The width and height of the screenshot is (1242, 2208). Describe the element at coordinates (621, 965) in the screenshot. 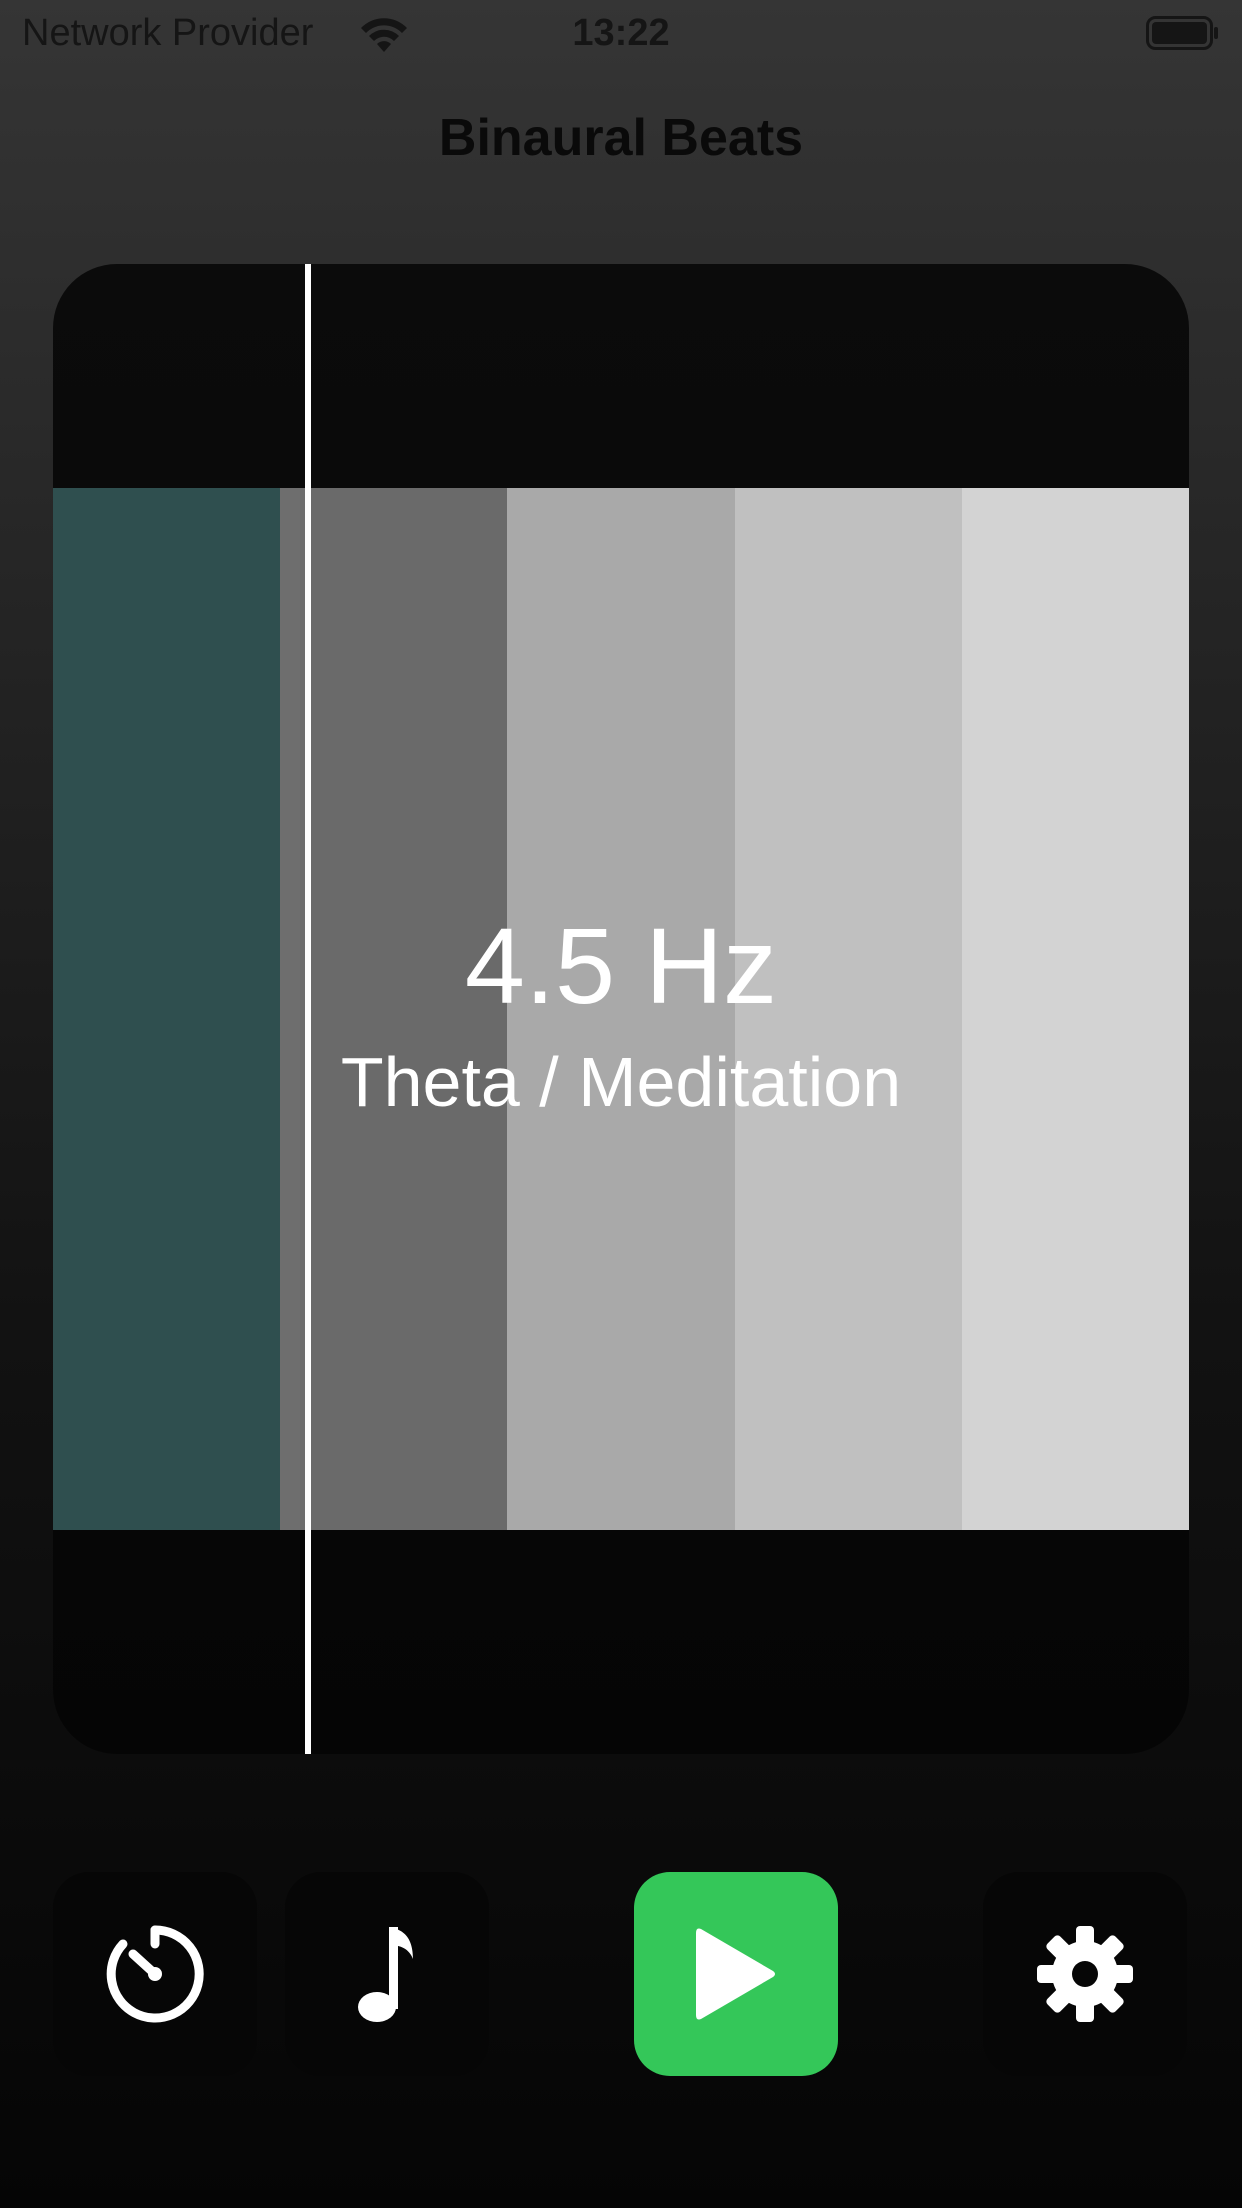

I see `frequency-value: 4.5 Hz` at that location.